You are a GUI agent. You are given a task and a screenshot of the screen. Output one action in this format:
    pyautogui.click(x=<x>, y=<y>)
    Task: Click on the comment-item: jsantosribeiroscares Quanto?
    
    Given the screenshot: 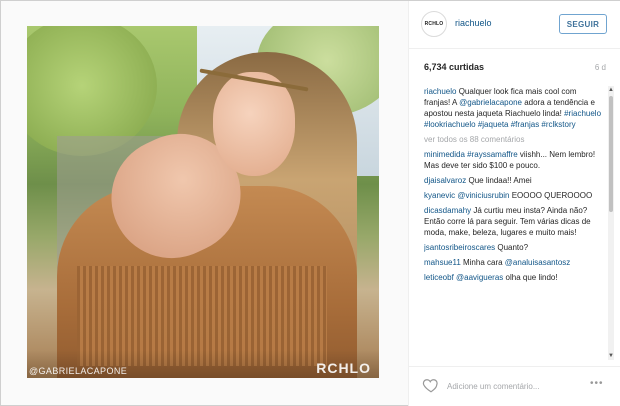 What is the action you would take?
    pyautogui.click(x=513, y=247)
    